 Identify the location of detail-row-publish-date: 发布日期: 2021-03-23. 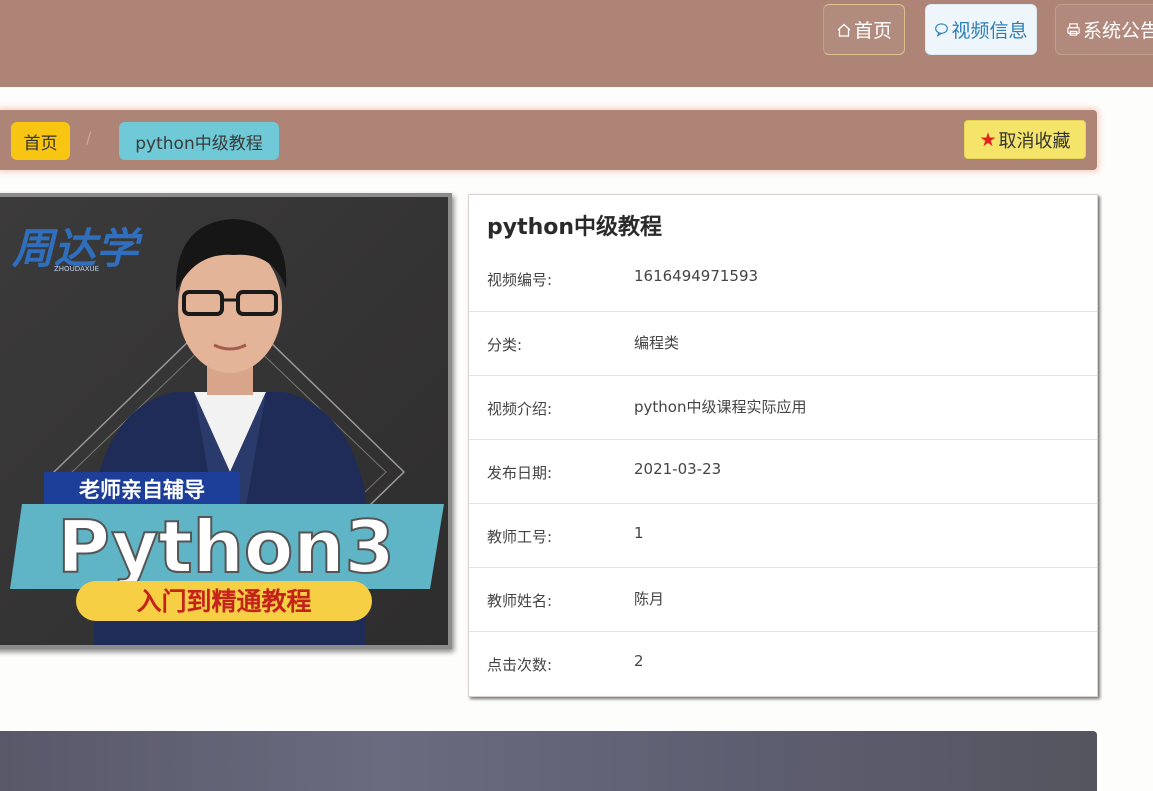
(783, 471).